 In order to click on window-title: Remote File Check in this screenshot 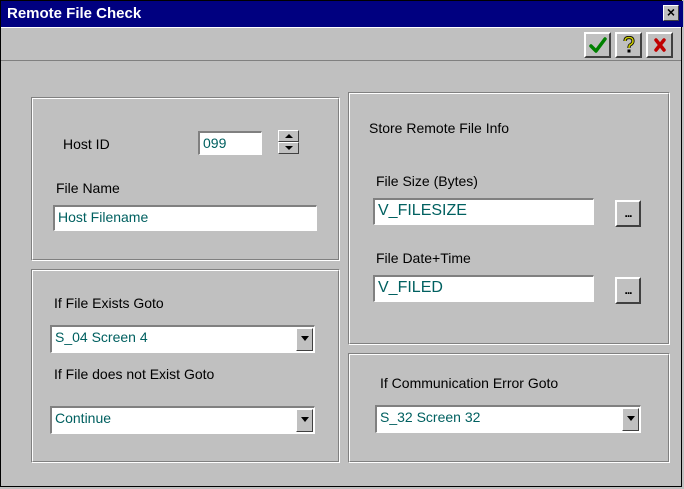, I will do `click(74, 13)`.